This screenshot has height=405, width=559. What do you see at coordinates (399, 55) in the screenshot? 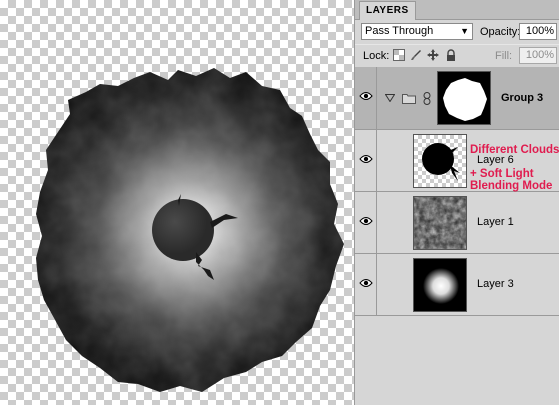
I see `lock-transparent-icon` at bounding box center [399, 55].